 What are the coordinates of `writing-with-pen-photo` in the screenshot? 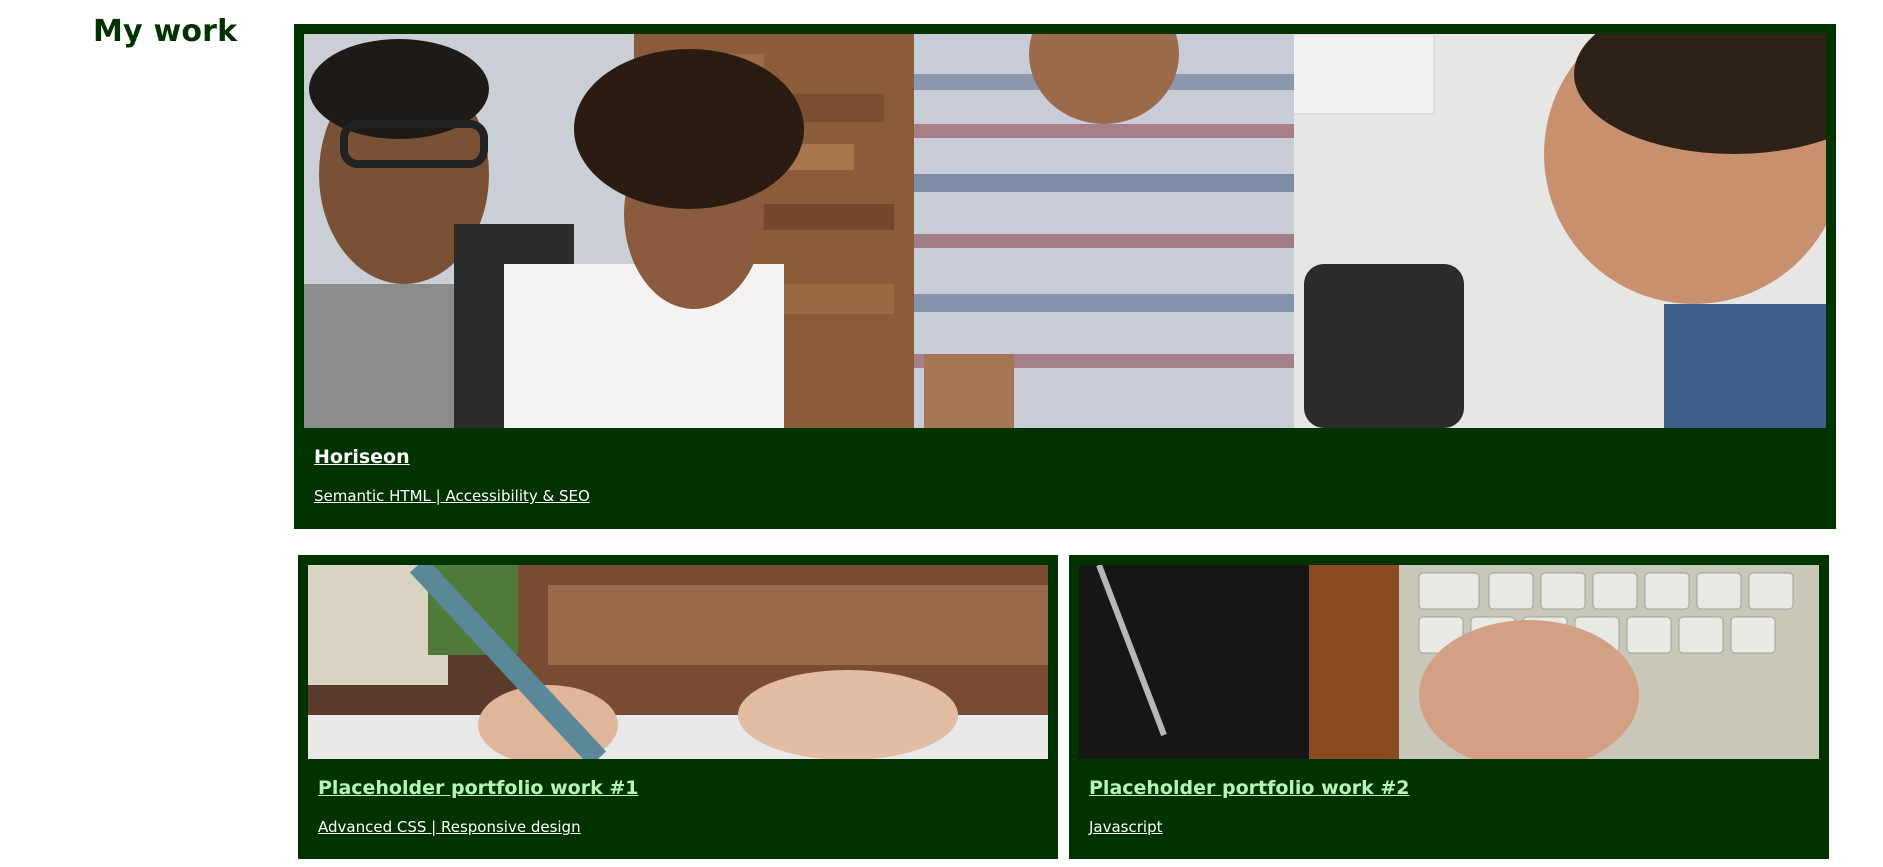 It's located at (678, 662).